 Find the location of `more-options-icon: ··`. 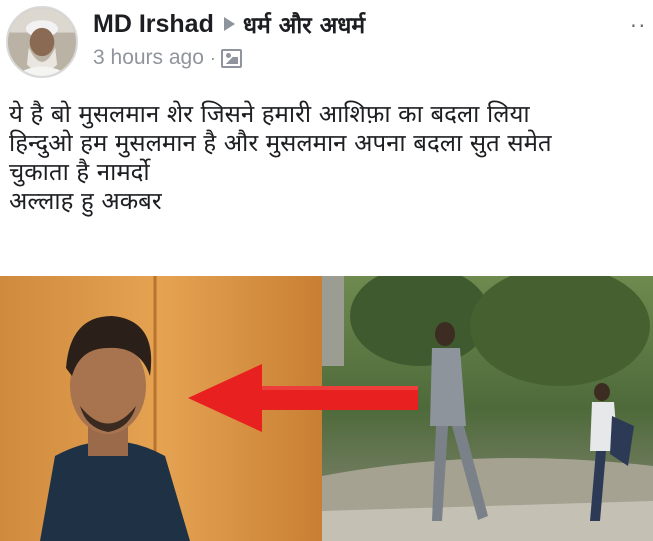

more-options-icon: ·· is located at coordinates (638, 26).